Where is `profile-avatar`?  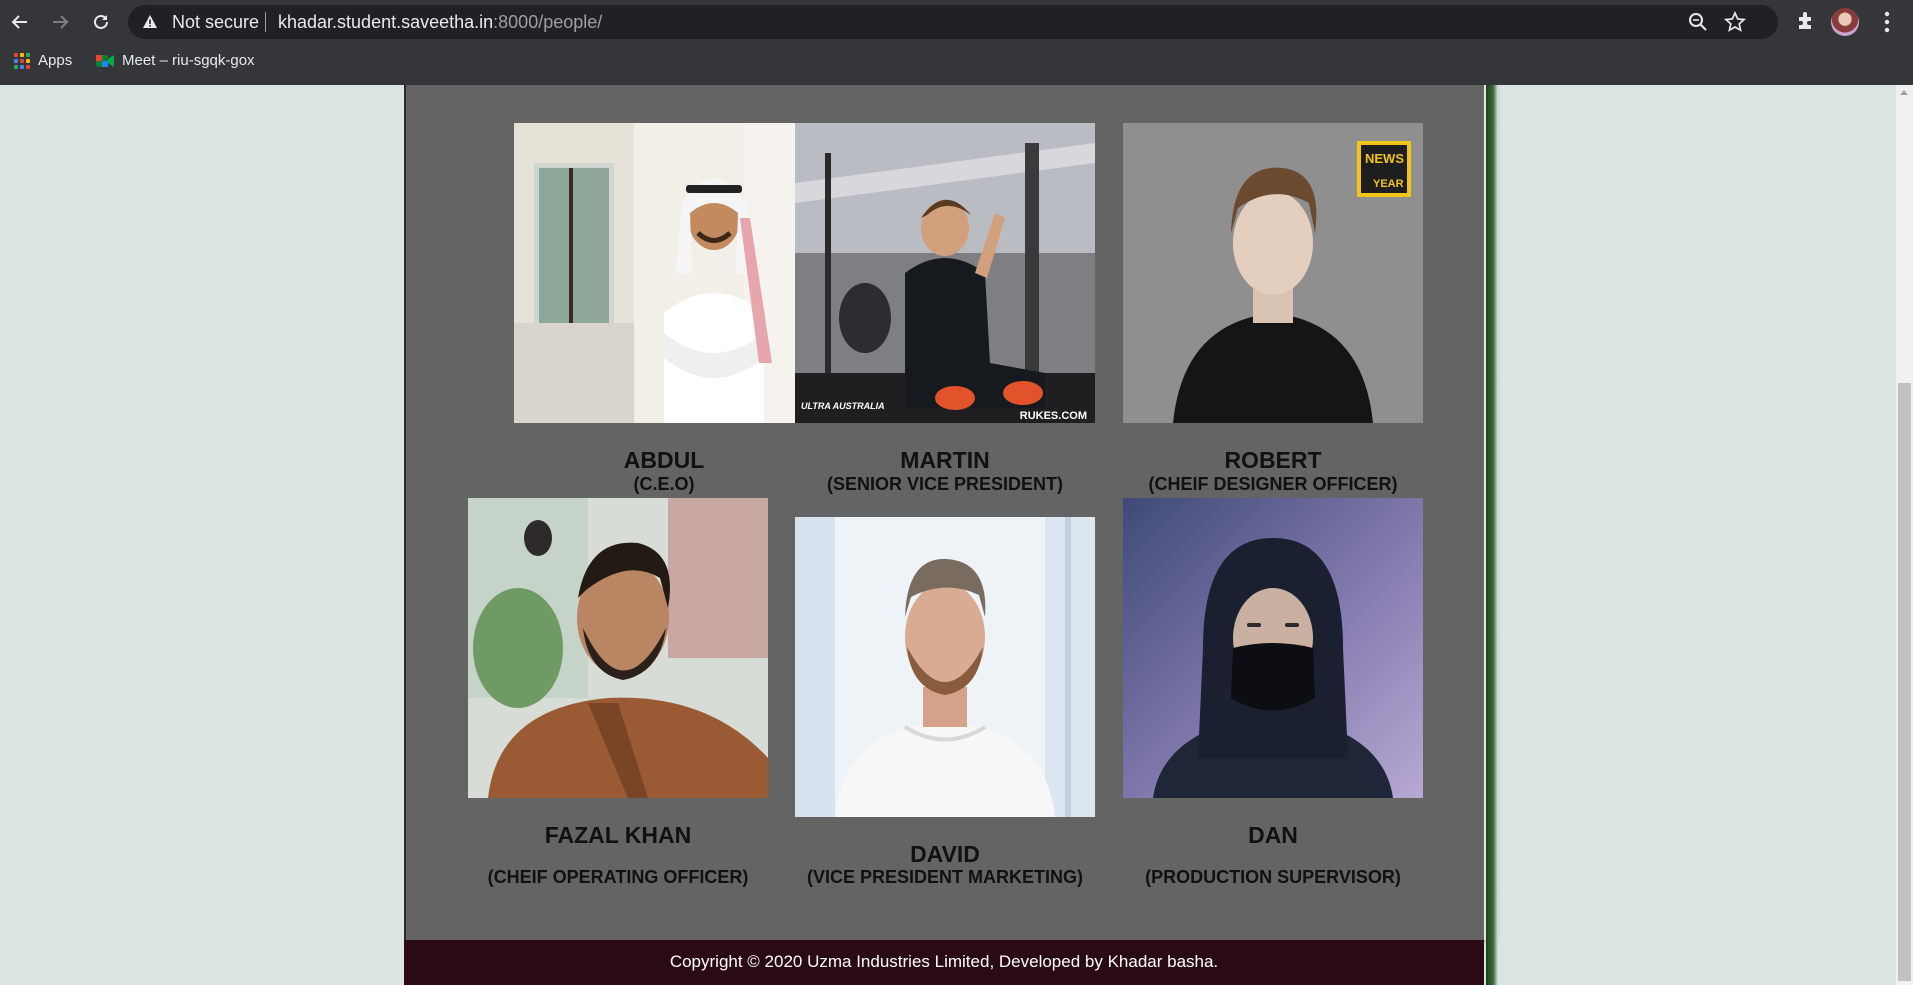
profile-avatar is located at coordinates (1845, 22).